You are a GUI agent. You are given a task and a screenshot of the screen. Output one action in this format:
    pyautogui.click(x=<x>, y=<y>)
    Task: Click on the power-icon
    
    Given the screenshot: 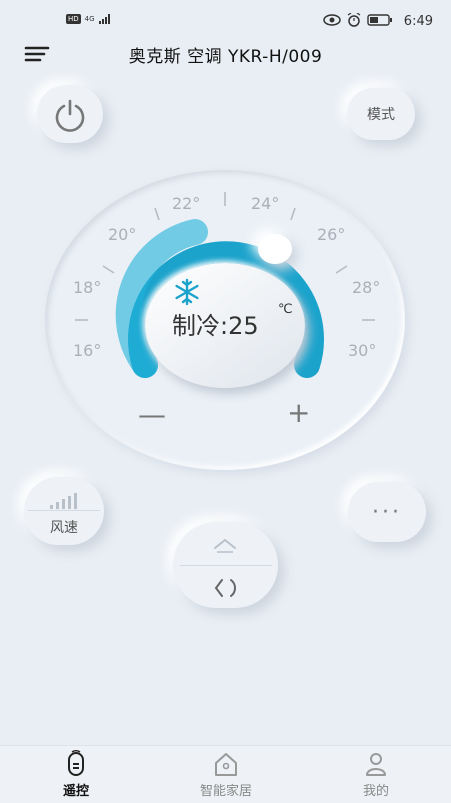 What is the action you would take?
    pyautogui.click(x=70, y=115)
    